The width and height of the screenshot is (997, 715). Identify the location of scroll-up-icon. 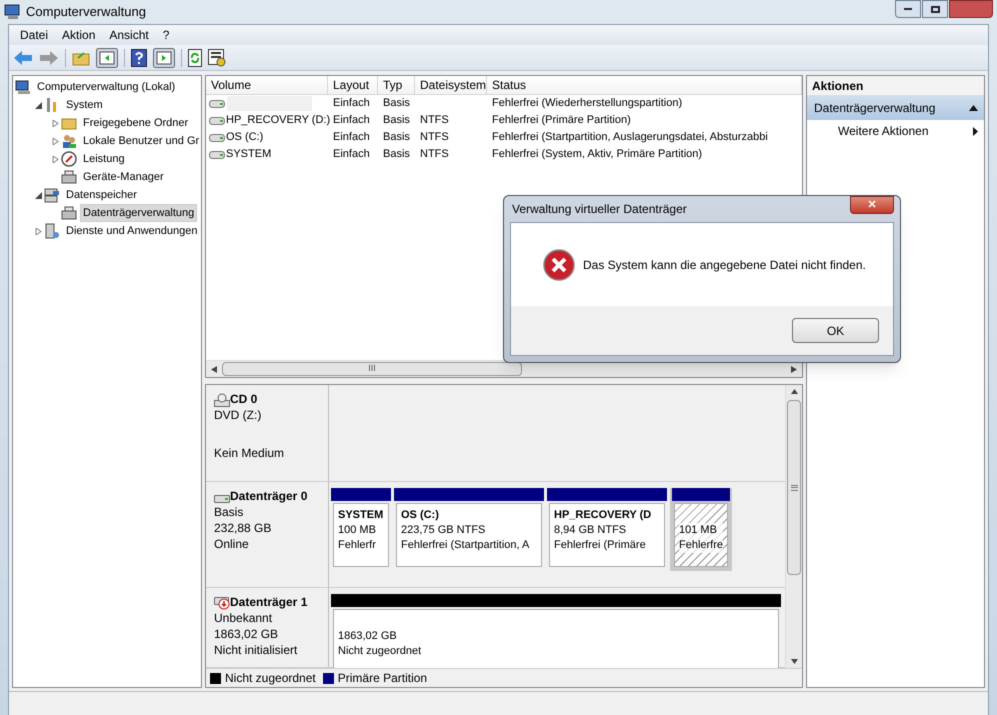
(794, 391).